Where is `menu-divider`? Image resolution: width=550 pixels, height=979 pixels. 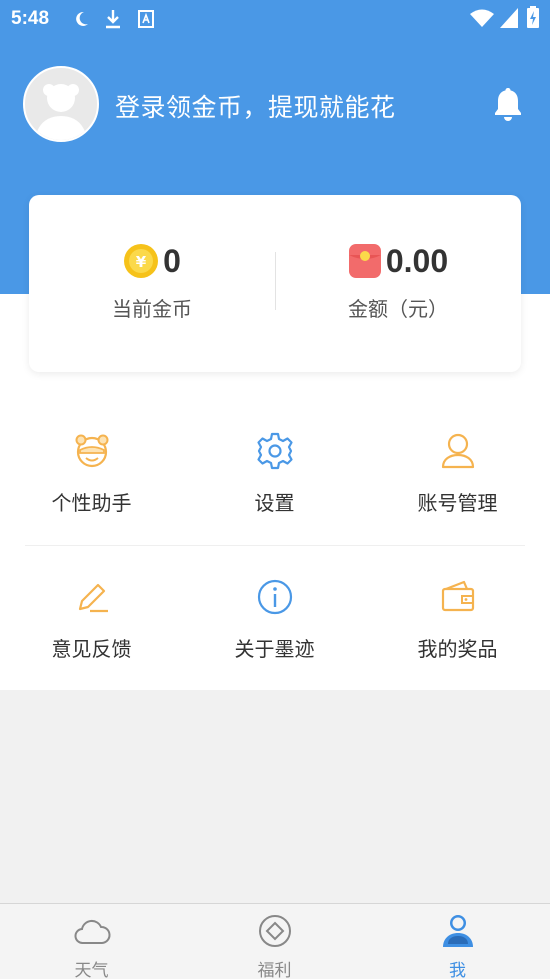 menu-divider is located at coordinates (275, 545).